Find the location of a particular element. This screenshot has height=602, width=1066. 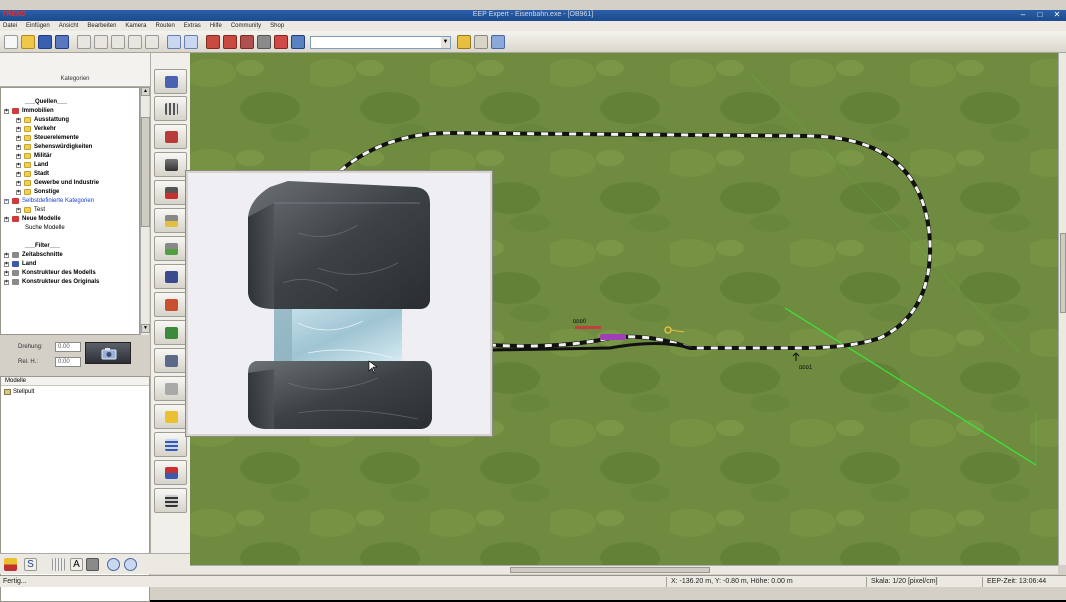

sun-icon is located at coordinates (464, 42).